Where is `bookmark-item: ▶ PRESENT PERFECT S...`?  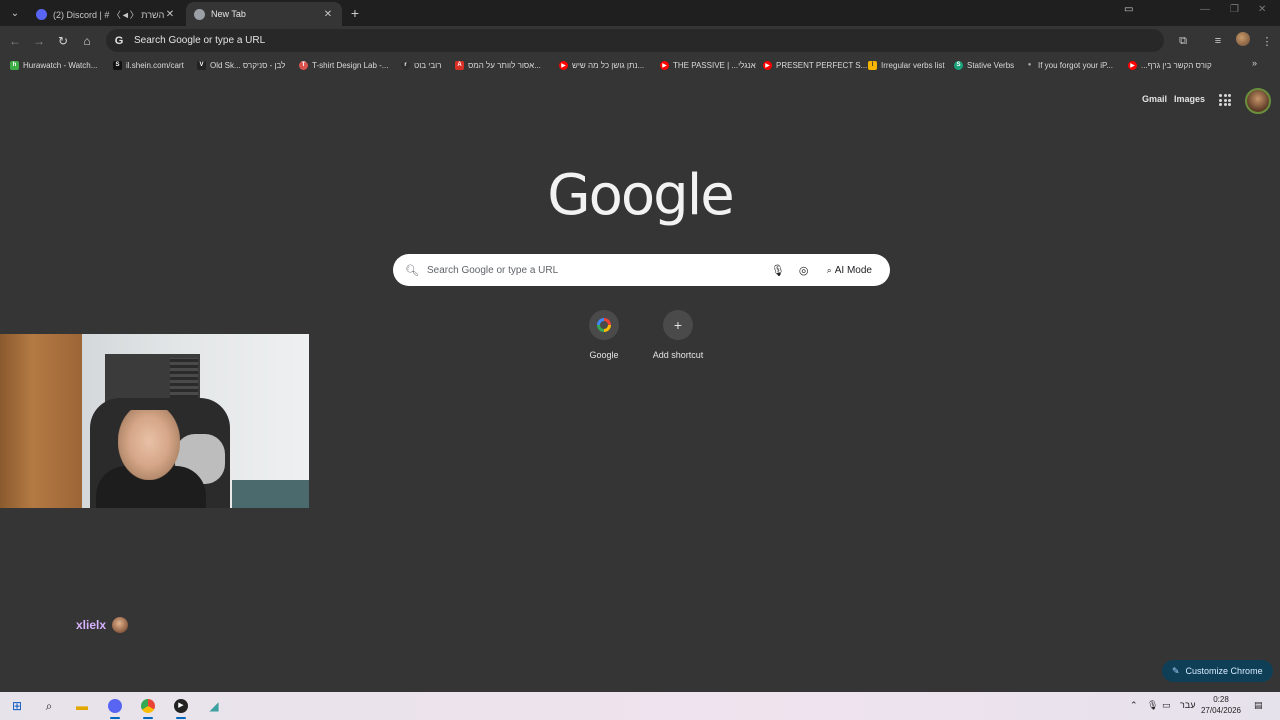
bookmark-item: ▶ PRESENT PERFECT S... is located at coordinates (815, 65).